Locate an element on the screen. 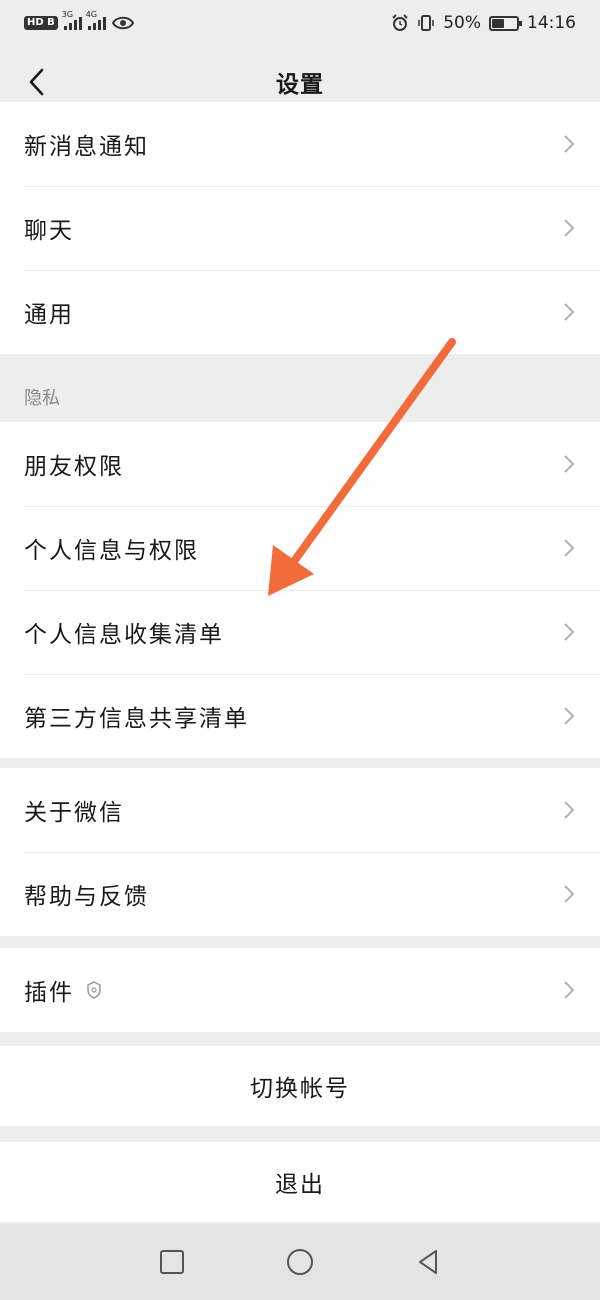 The image size is (600, 1300). about-settings-group: 关于微信 帮助与反馈 is located at coordinates (300, 852).